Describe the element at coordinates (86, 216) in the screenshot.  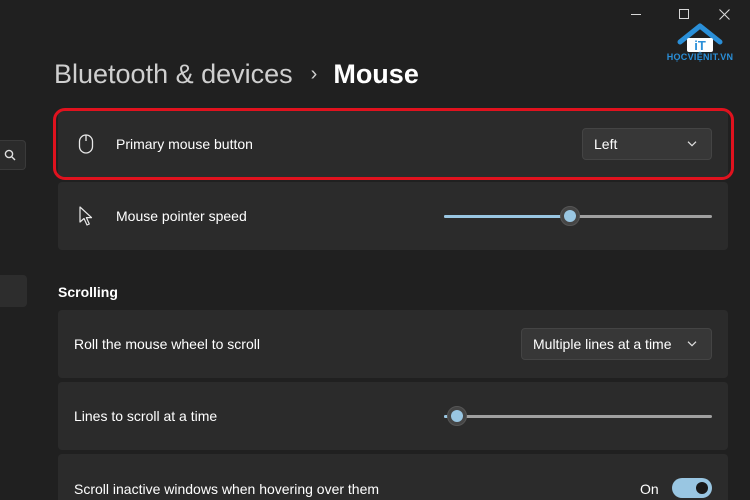
I see `pointer-icon` at that location.